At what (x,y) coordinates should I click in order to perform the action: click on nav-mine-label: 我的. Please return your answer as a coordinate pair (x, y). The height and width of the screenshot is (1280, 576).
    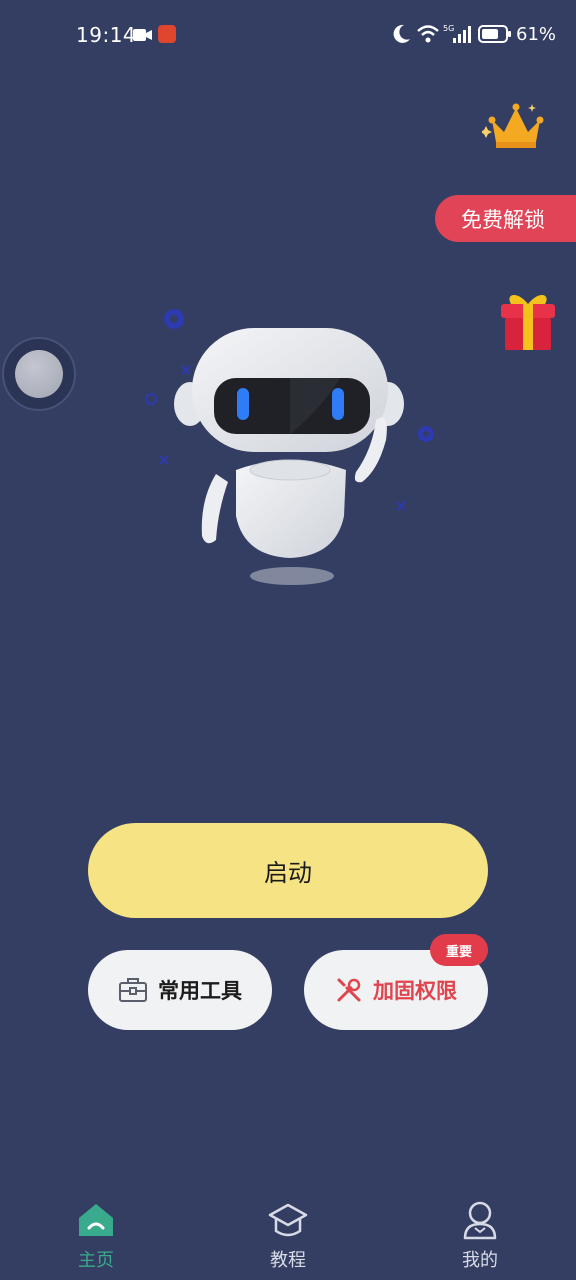
    Looking at the image, I should click on (480, 1260).